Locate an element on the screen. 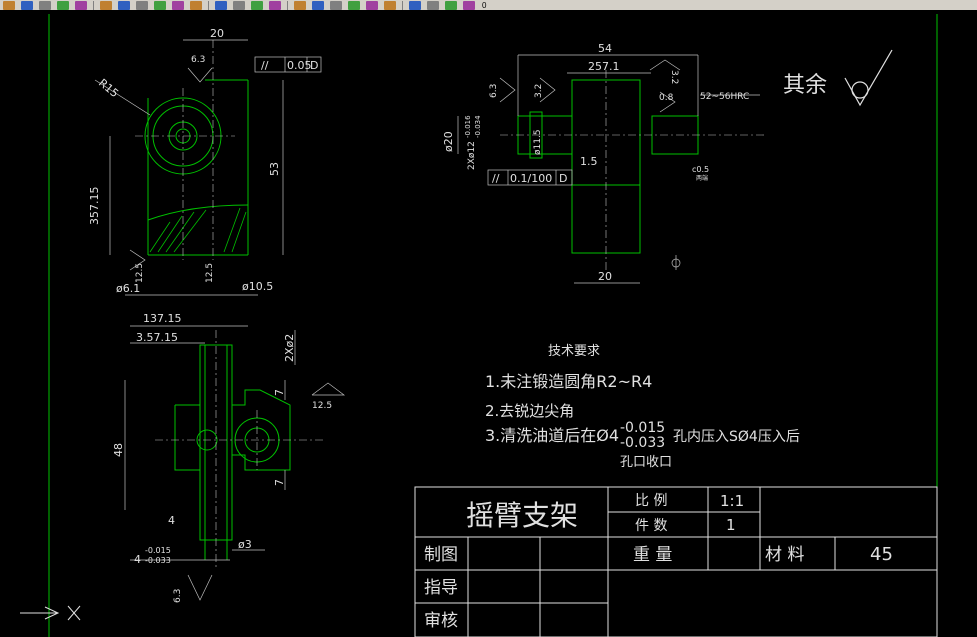  material-value: 45 is located at coordinates (881, 554).